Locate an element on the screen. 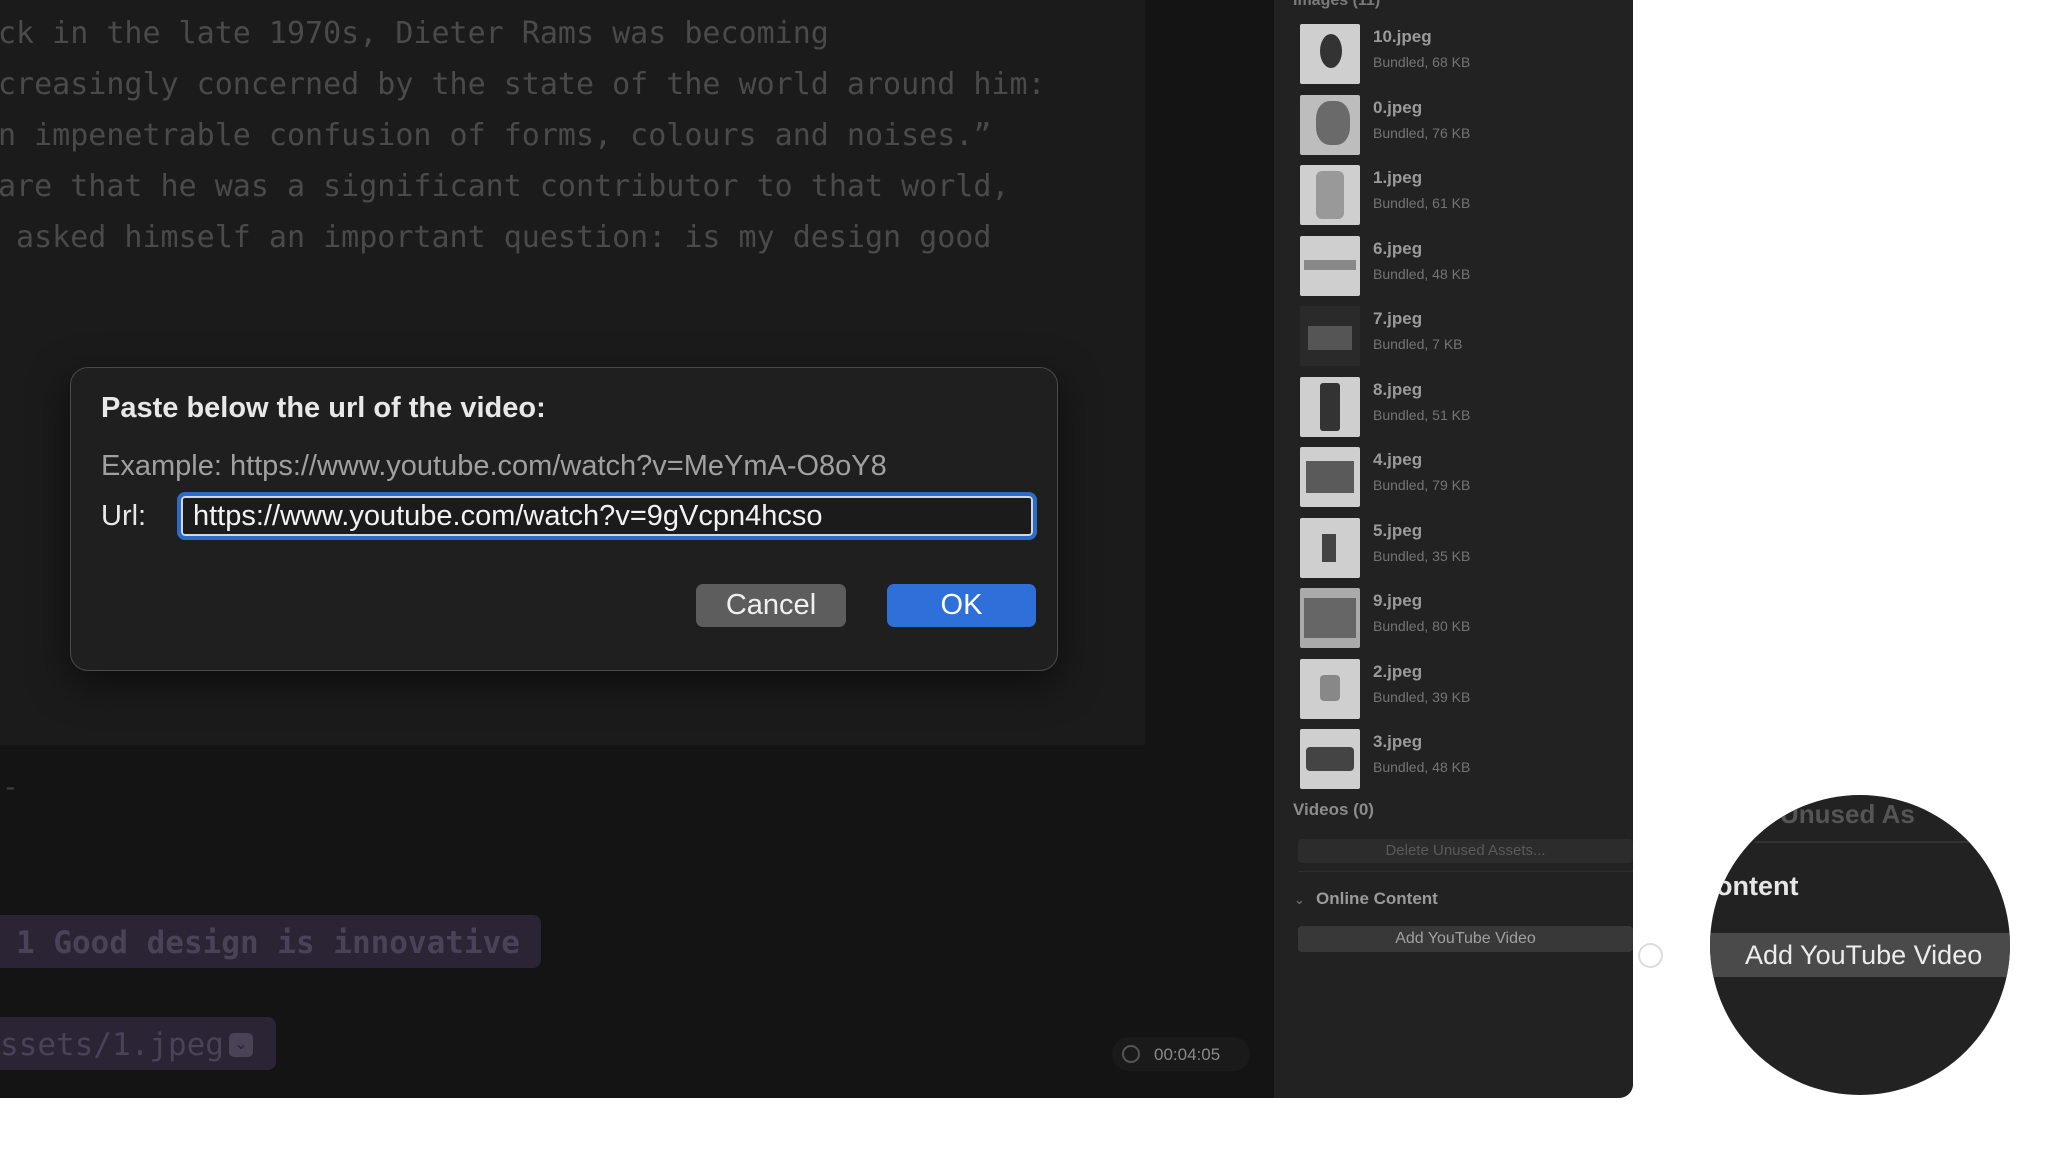 The width and height of the screenshot is (2049, 1152). asset-list-item: 6.jpeg Bundled, 48 KB is located at coordinates (1460, 271).